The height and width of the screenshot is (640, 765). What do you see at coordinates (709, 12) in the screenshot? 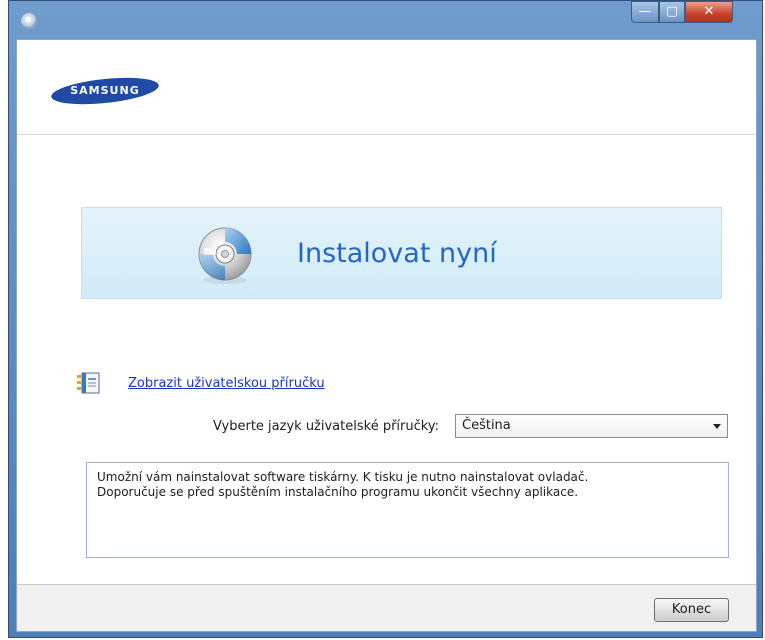
I see `close-window-button: ✕` at bounding box center [709, 12].